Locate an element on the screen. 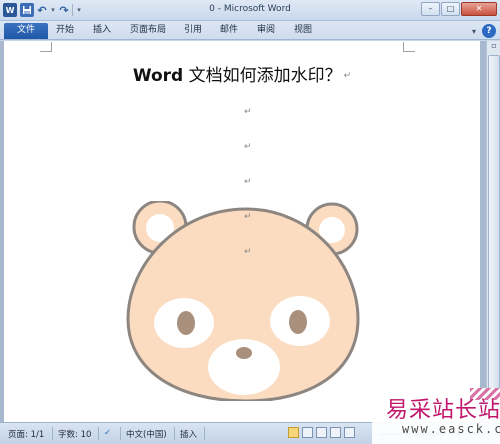  ribbon-tab-bar: 文件 开始 插入 页面布局 引用 邮件 审阅 视图 ▾ ? is located at coordinates (250, 30).